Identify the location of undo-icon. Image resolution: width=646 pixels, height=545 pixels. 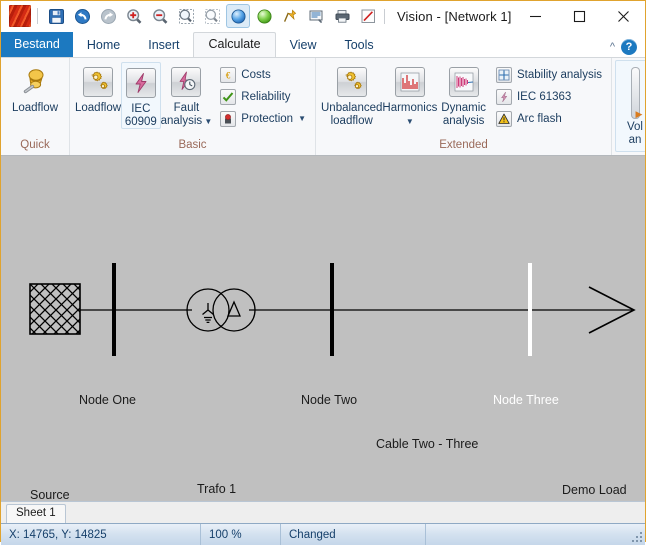
(82, 16).